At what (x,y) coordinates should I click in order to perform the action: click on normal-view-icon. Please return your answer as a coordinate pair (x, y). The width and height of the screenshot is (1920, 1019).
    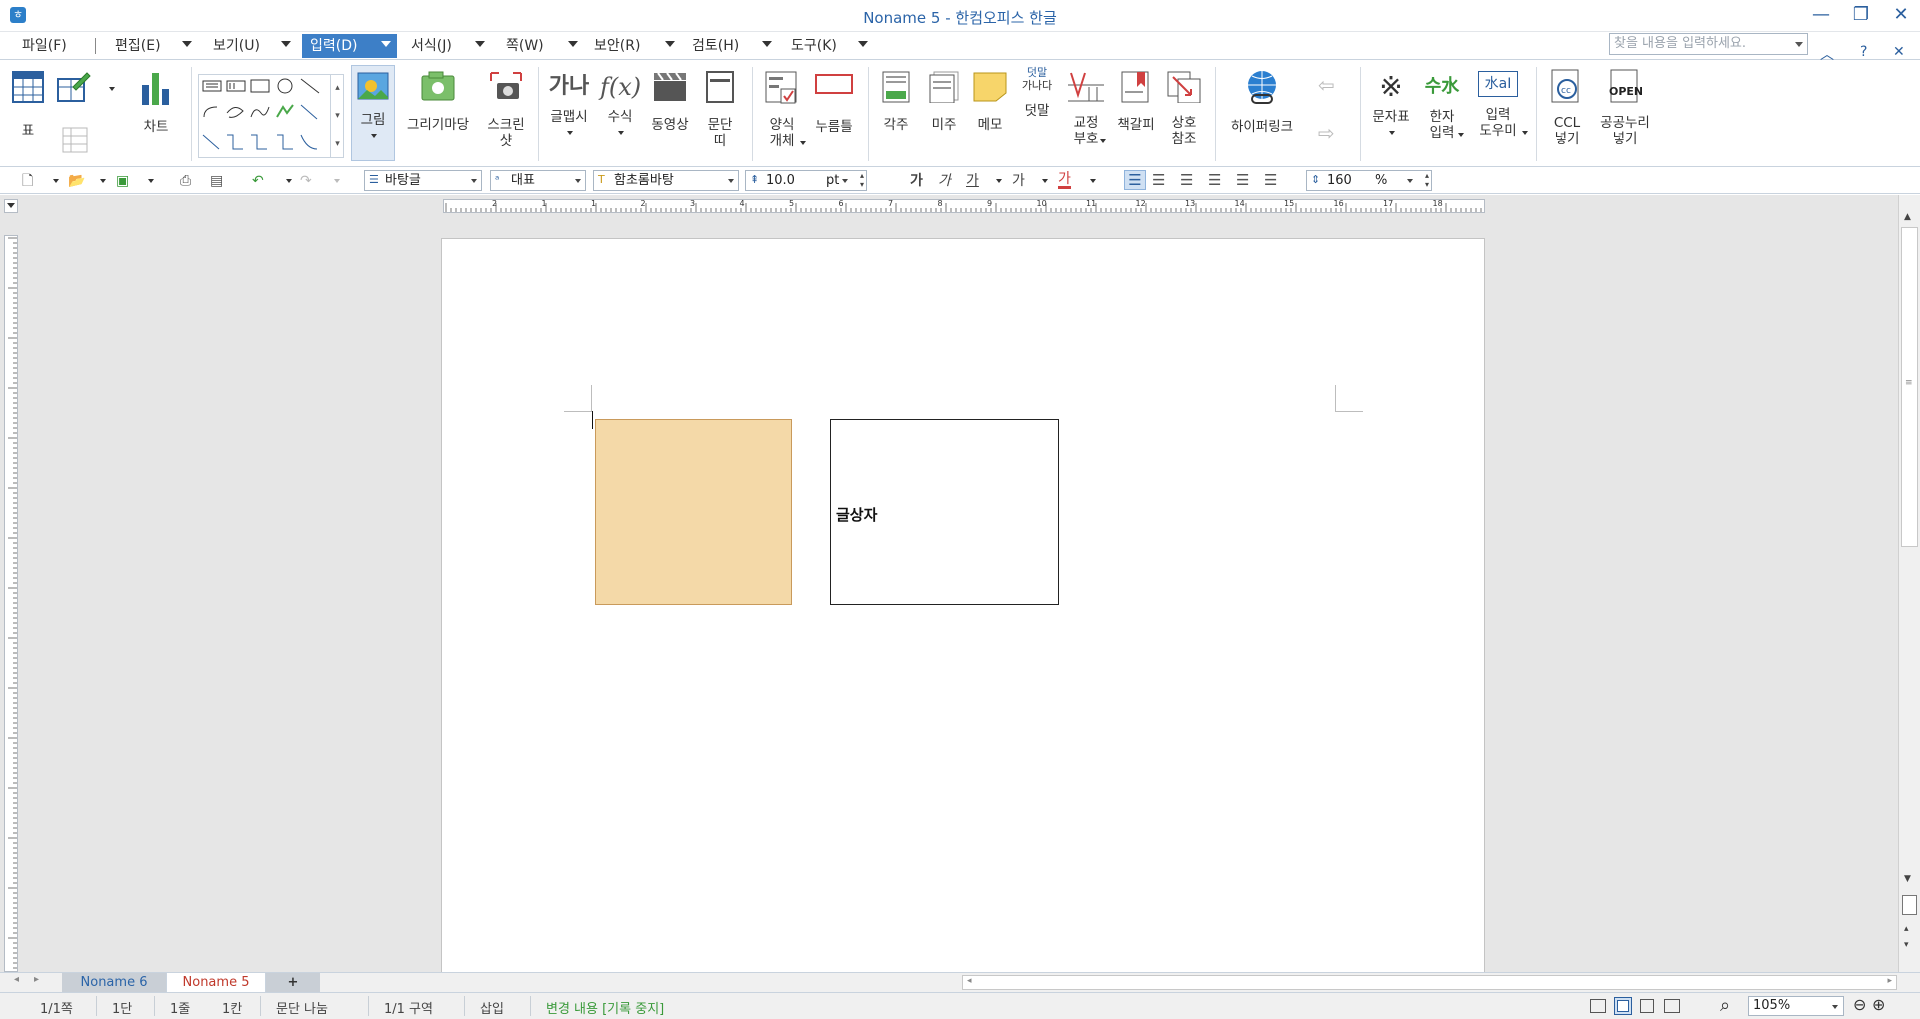
    Looking at the image, I should click on (1598, 1006).